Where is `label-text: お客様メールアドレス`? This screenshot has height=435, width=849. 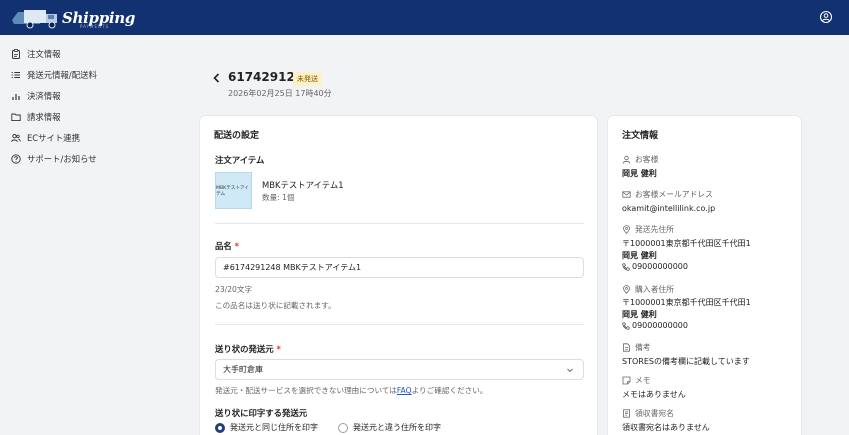
label-text: お客様メールアドレス is located at coordinates (674, 194).